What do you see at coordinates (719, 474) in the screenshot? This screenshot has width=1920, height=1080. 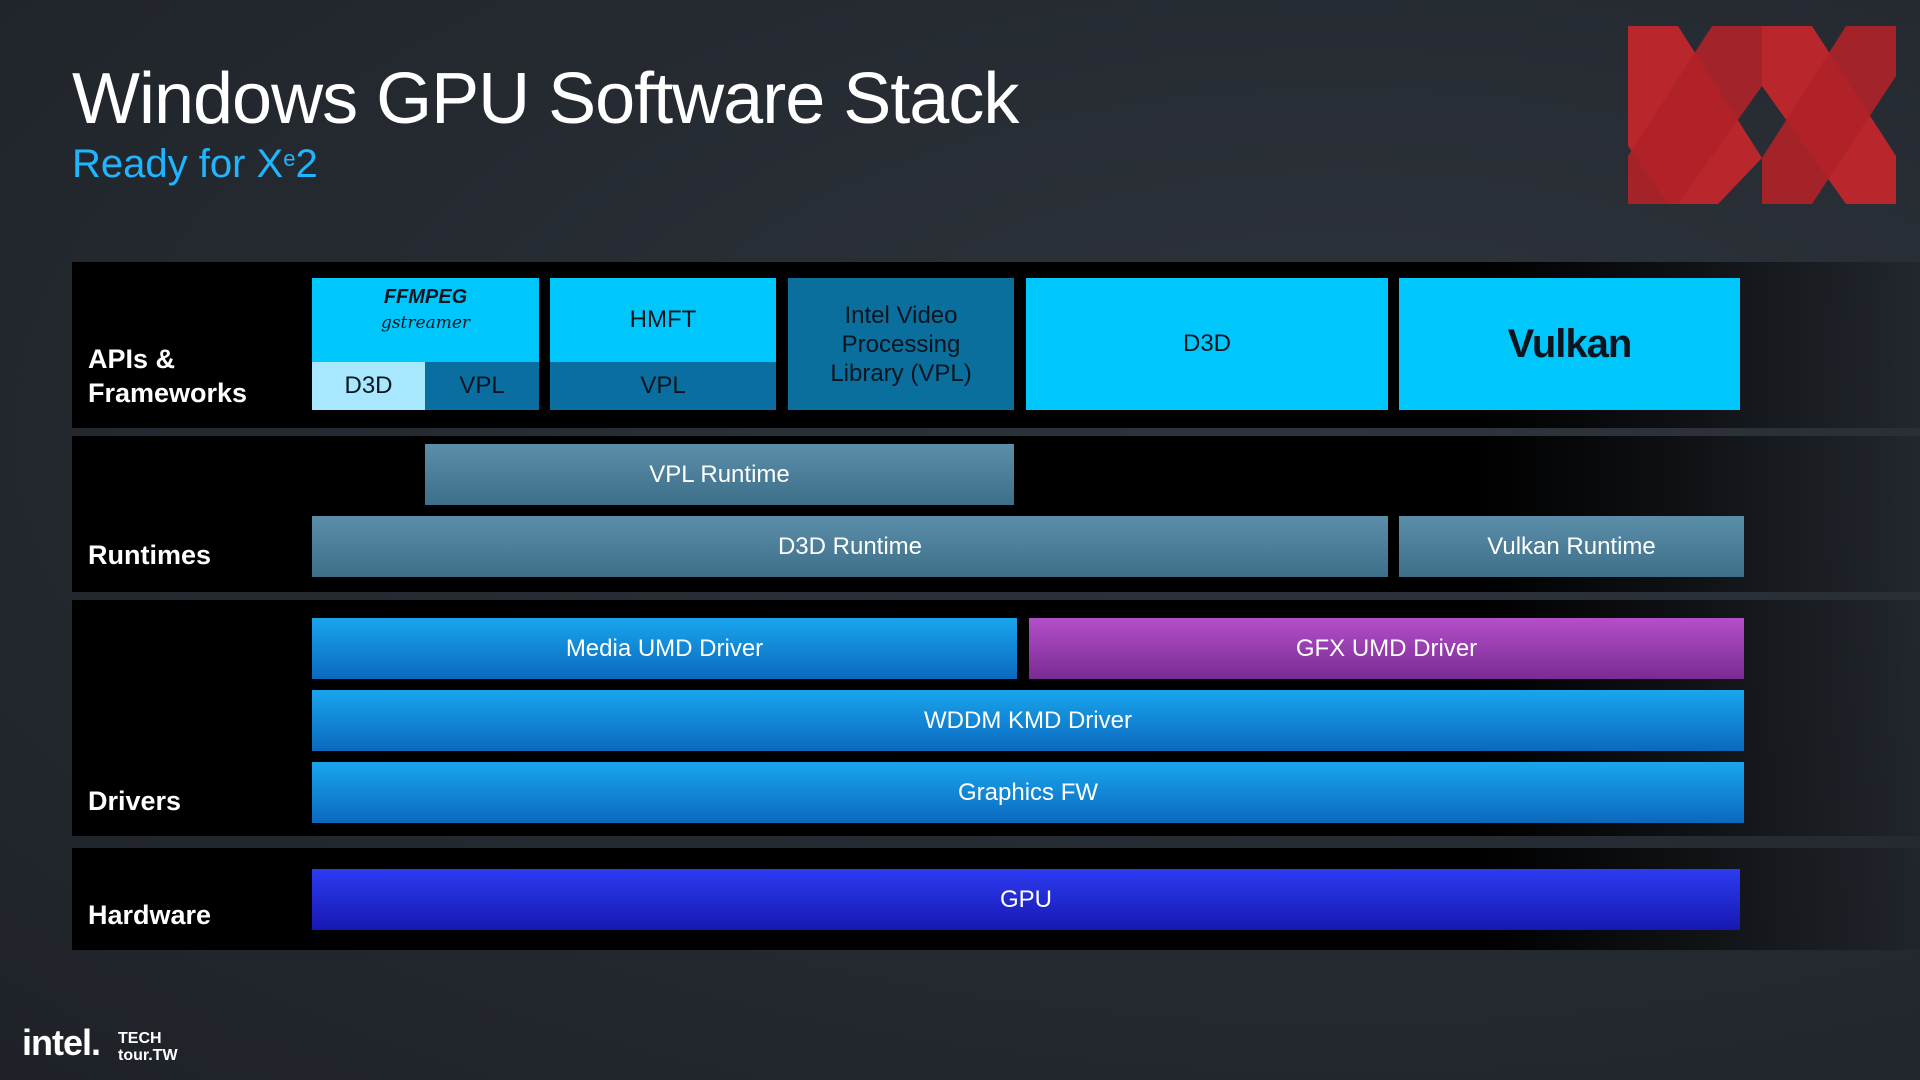 I see `vpl-runtime-box: VPL Runtime` at bounding box center [719, 474].